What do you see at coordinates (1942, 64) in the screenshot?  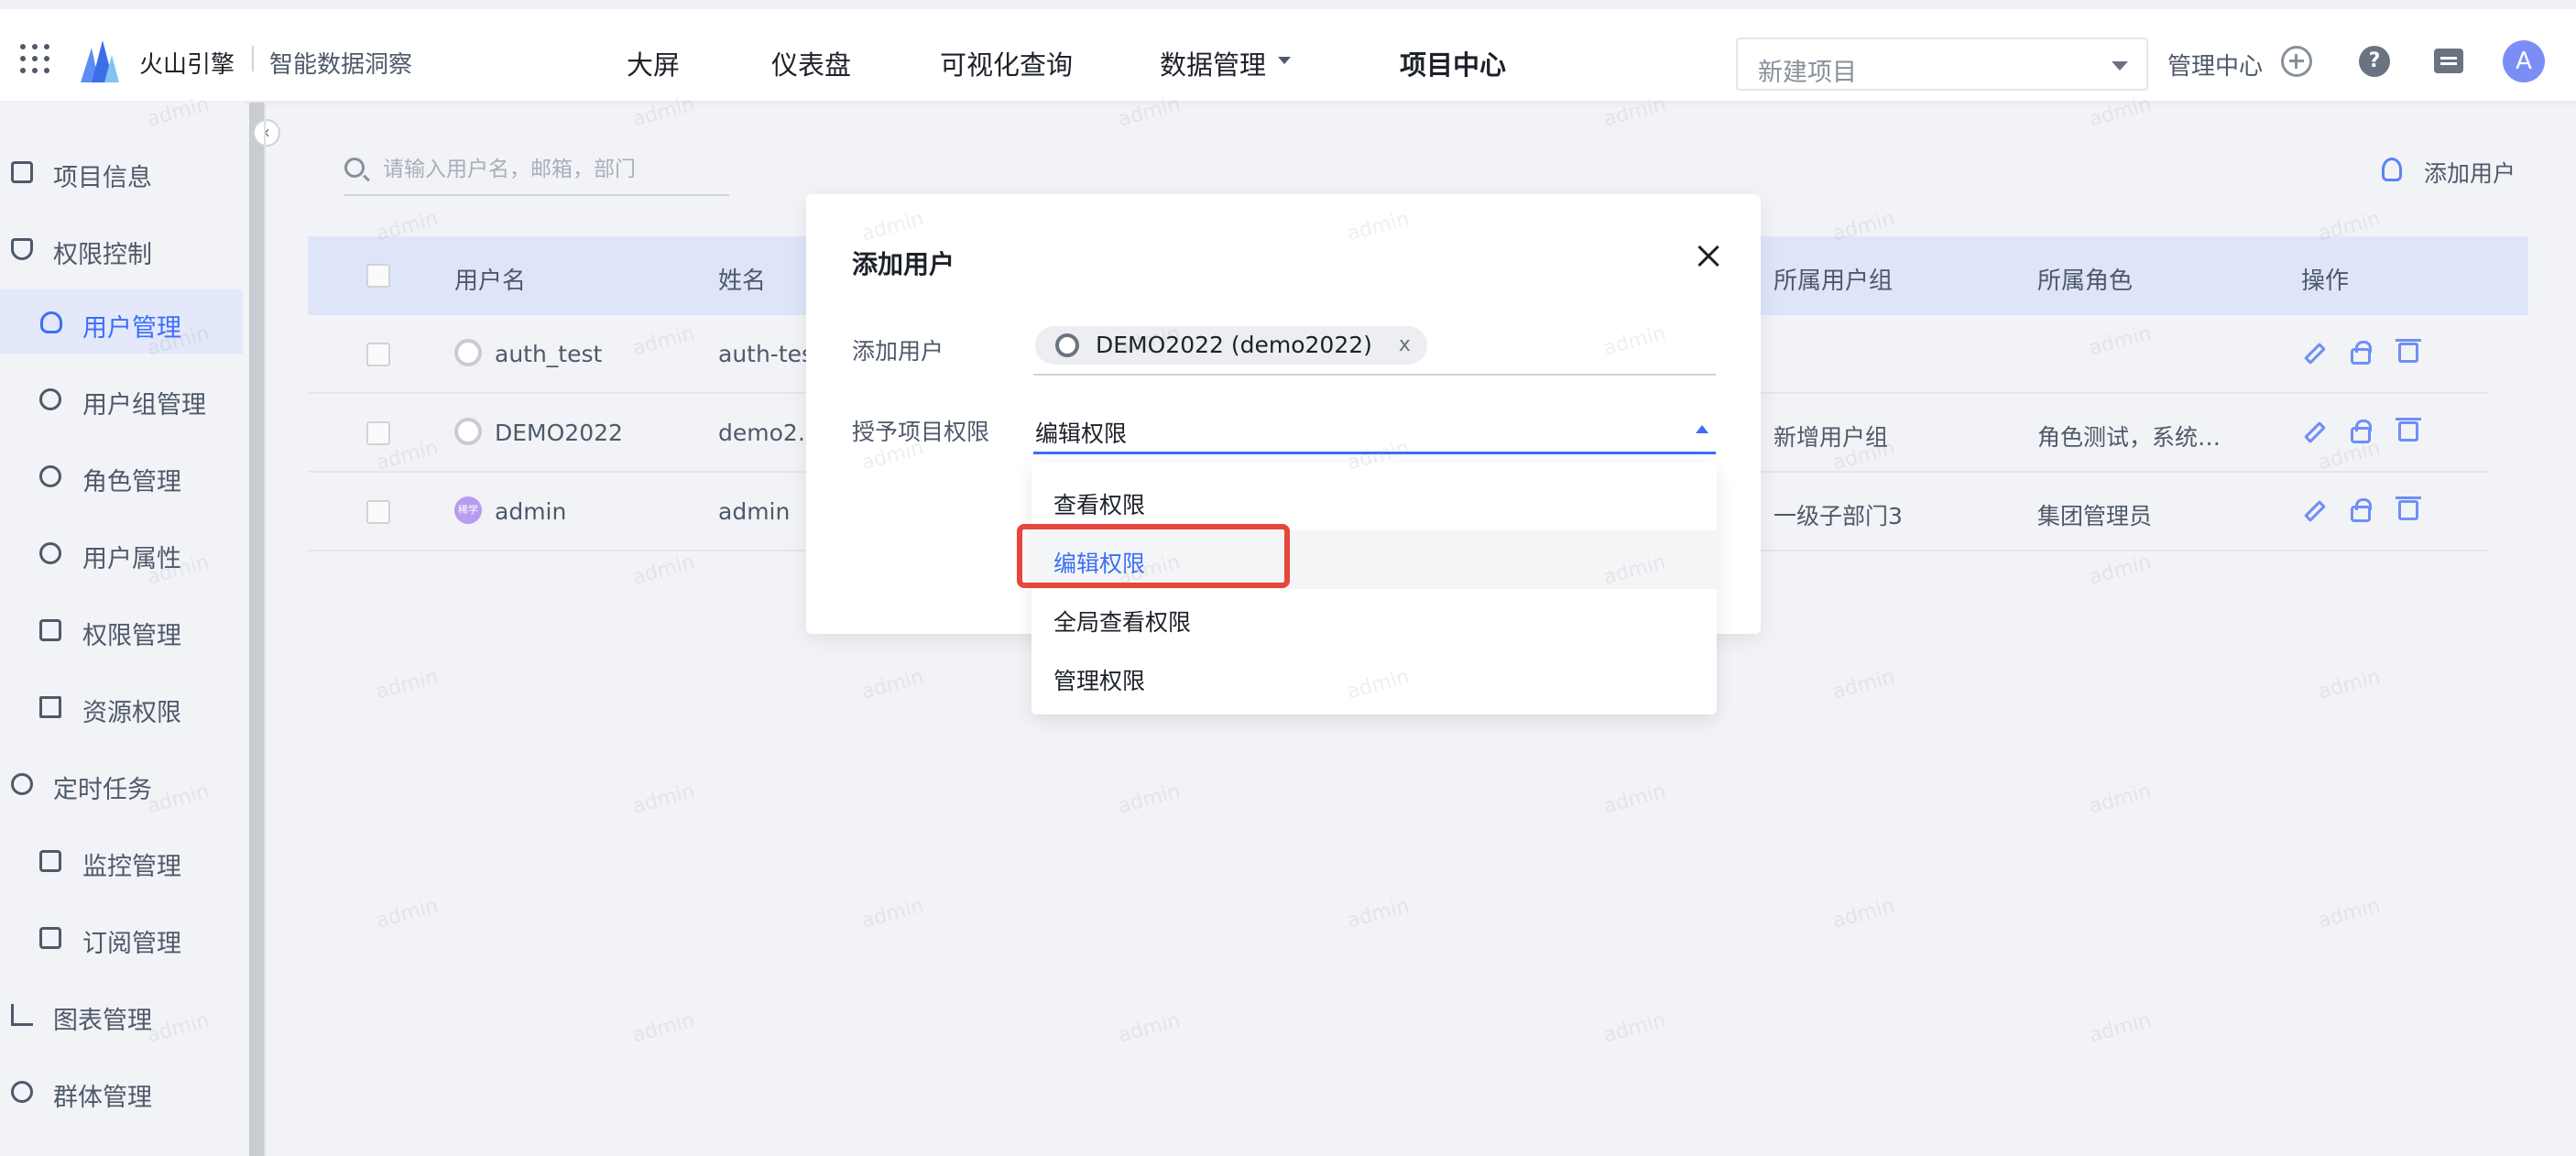 I see `project-select: 新建项目` at bounding box center [1942, 64].